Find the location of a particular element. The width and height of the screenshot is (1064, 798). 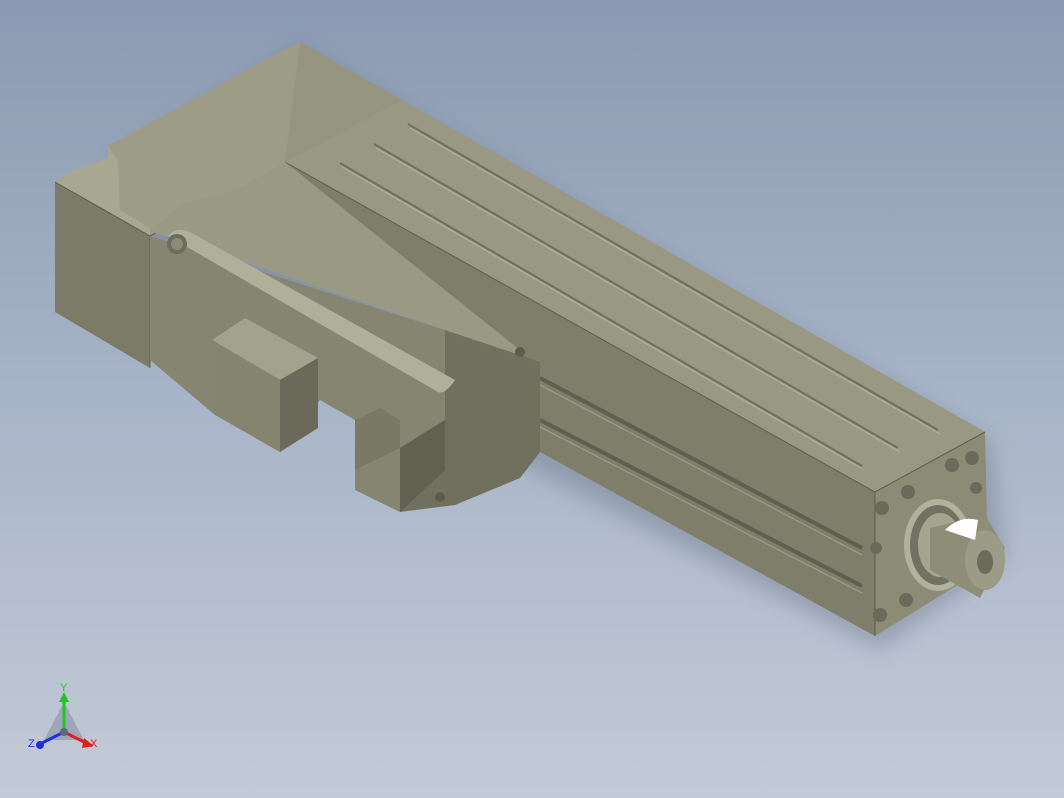

axis-x-label: X is located at coordinates (94, 744).